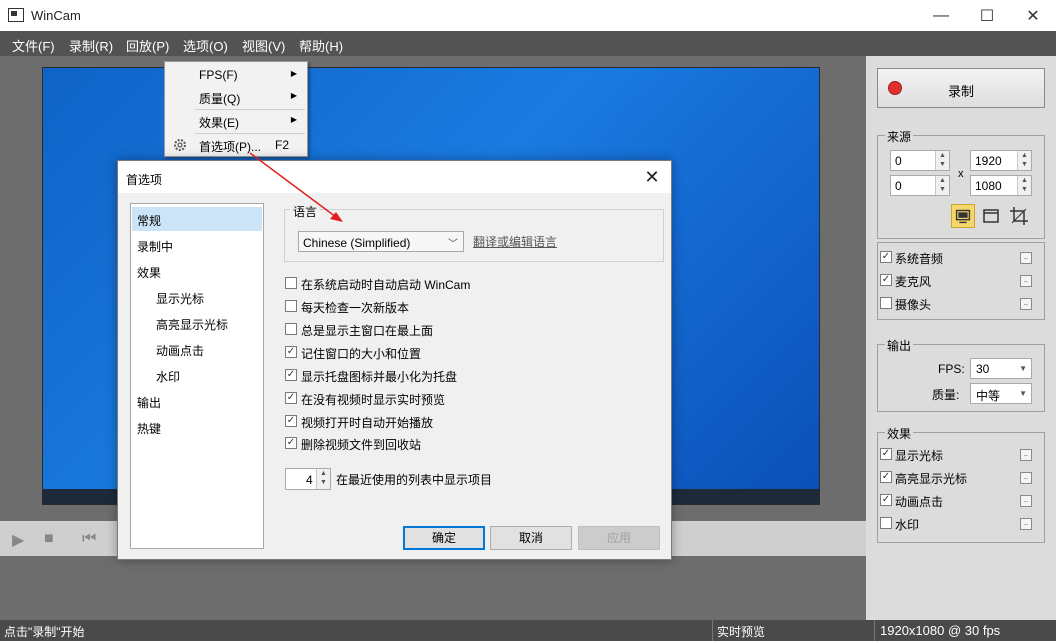  I want to click on language-group-title: 语言, so click(305, 211).